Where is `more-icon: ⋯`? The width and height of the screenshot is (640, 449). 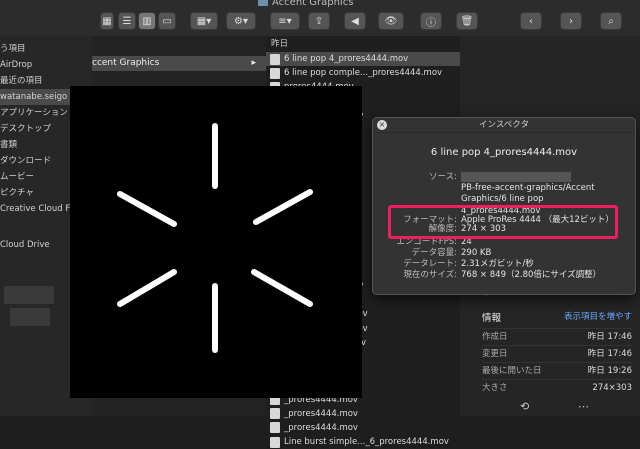 more-icon: ⋯ is located at coordinates (583, 406).